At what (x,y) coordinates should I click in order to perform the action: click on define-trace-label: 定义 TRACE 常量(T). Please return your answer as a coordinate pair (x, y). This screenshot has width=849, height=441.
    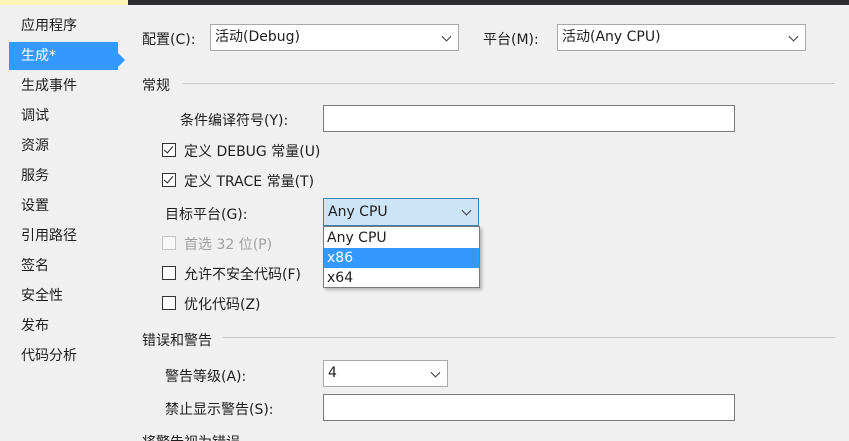
    Looking at the image, I should click on (249, 182).